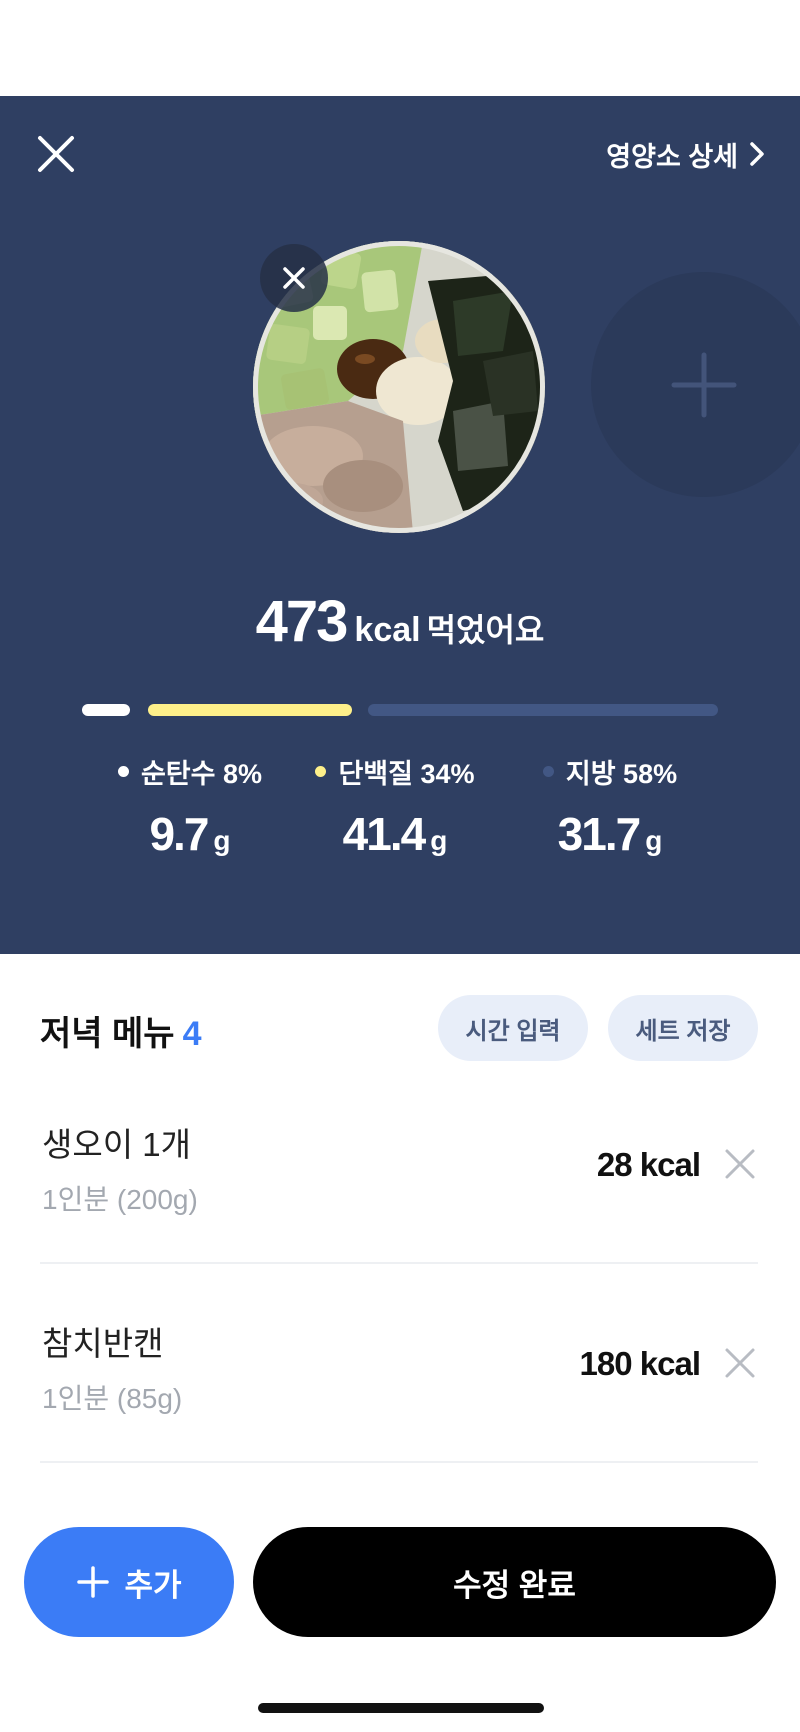 The width and height of the screenshot is (800, 1732). Describe the element at coordinates (190, 806) in the screenshot. I see `macro-carb: 순탄수 8% 9.7 g` at that location.